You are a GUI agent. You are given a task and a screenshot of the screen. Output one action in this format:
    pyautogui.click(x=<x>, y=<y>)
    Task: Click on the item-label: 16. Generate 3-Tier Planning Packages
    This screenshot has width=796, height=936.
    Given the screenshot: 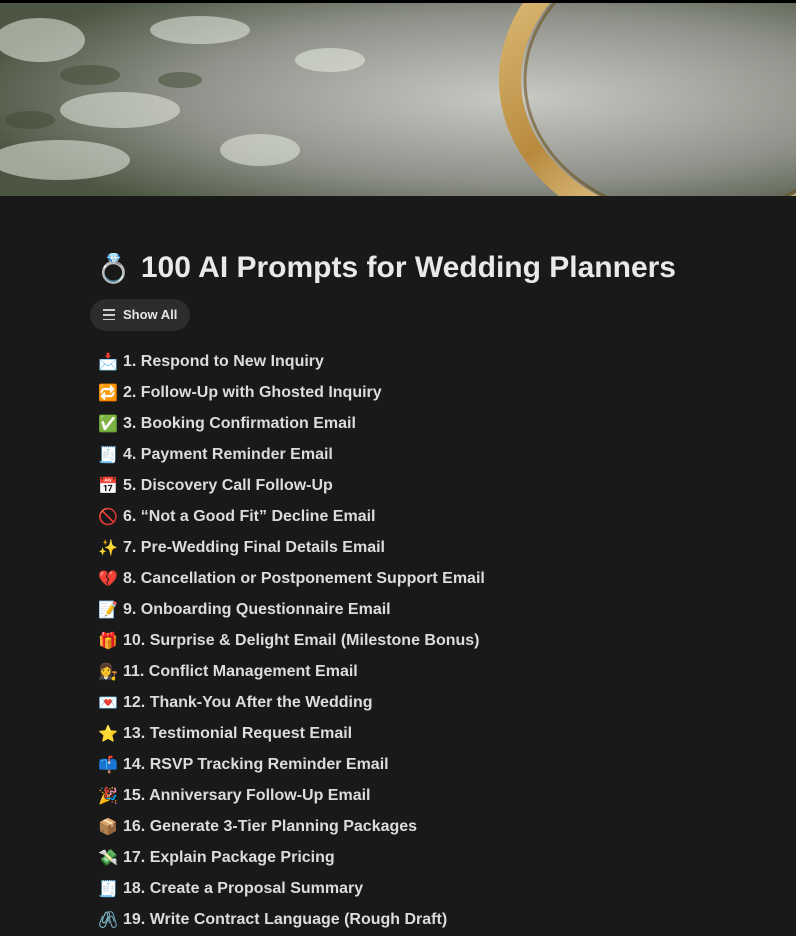 What is the action you would take?
    pyautogui.click(x=270, y=827)
    